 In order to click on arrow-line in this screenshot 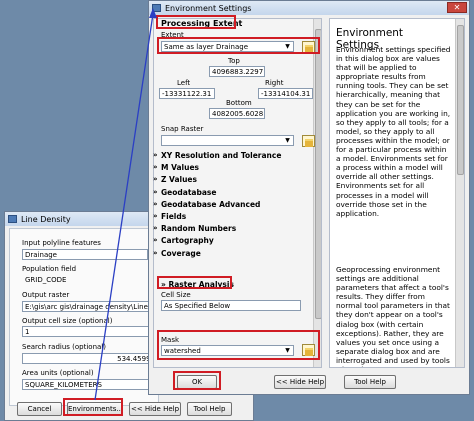, I will do `click(124, 207)`.